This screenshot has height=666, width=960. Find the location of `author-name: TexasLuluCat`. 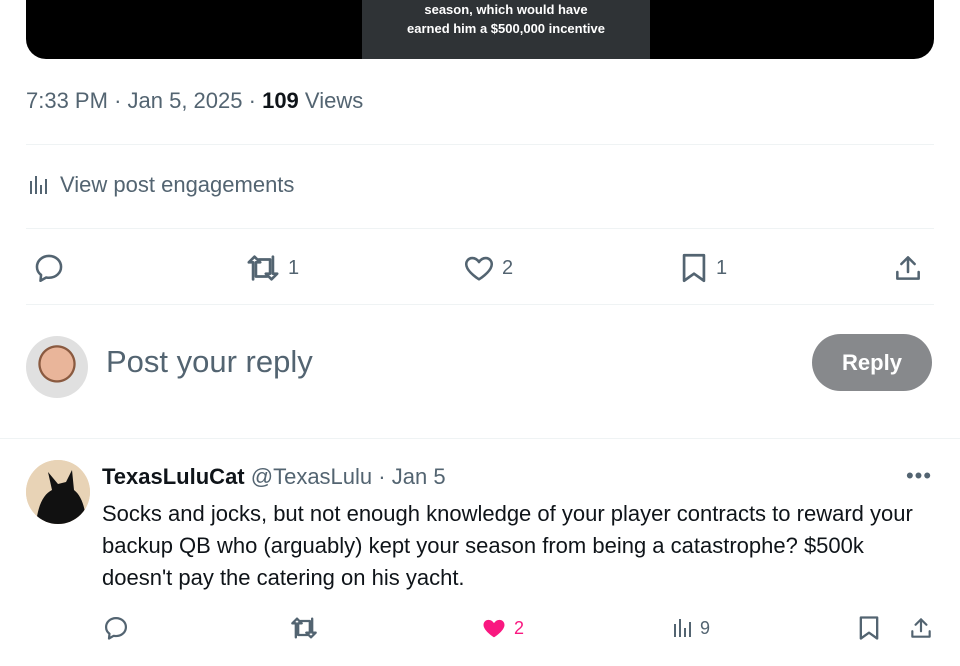

author-name: TexasLuluCat is located at coordinates (173, 476).